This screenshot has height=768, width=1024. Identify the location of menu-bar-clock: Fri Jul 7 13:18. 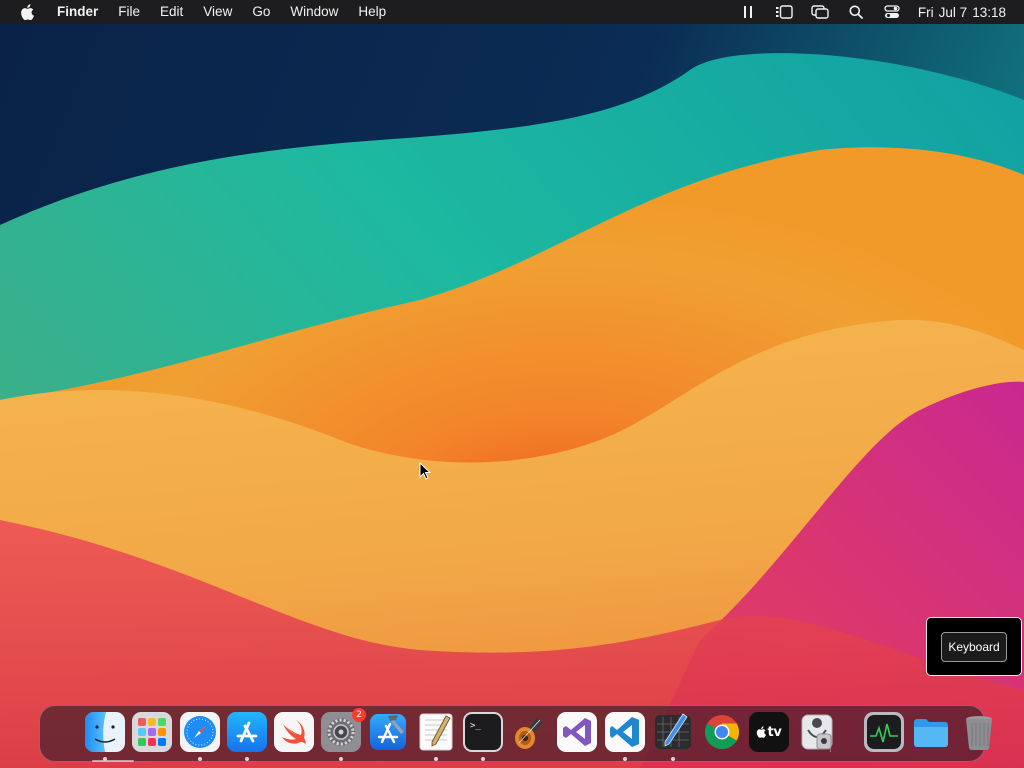
(962, 12).